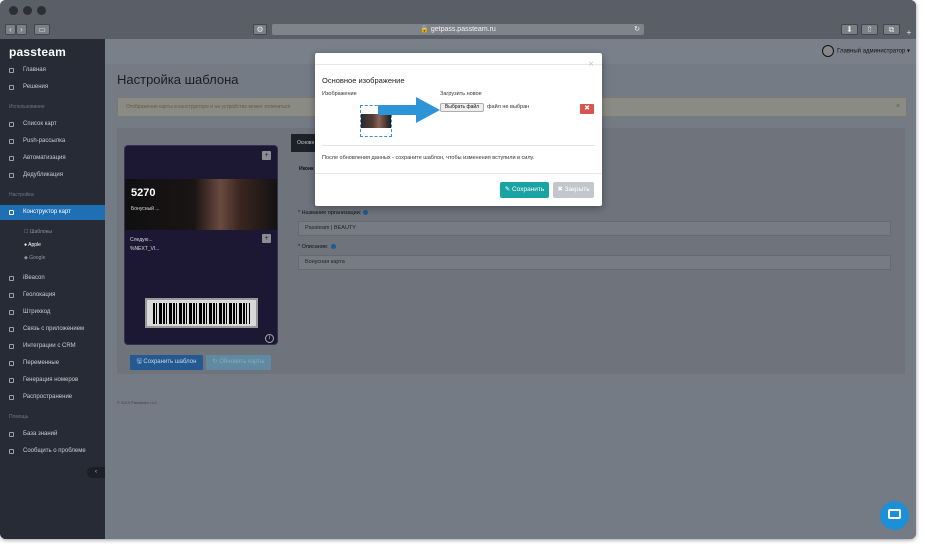 This screenshot has width=925, height=544. What do you see at coordinates (41, 10) in the screenshot?
I see `maximize-window-icon` at bounding box center [41, 10].